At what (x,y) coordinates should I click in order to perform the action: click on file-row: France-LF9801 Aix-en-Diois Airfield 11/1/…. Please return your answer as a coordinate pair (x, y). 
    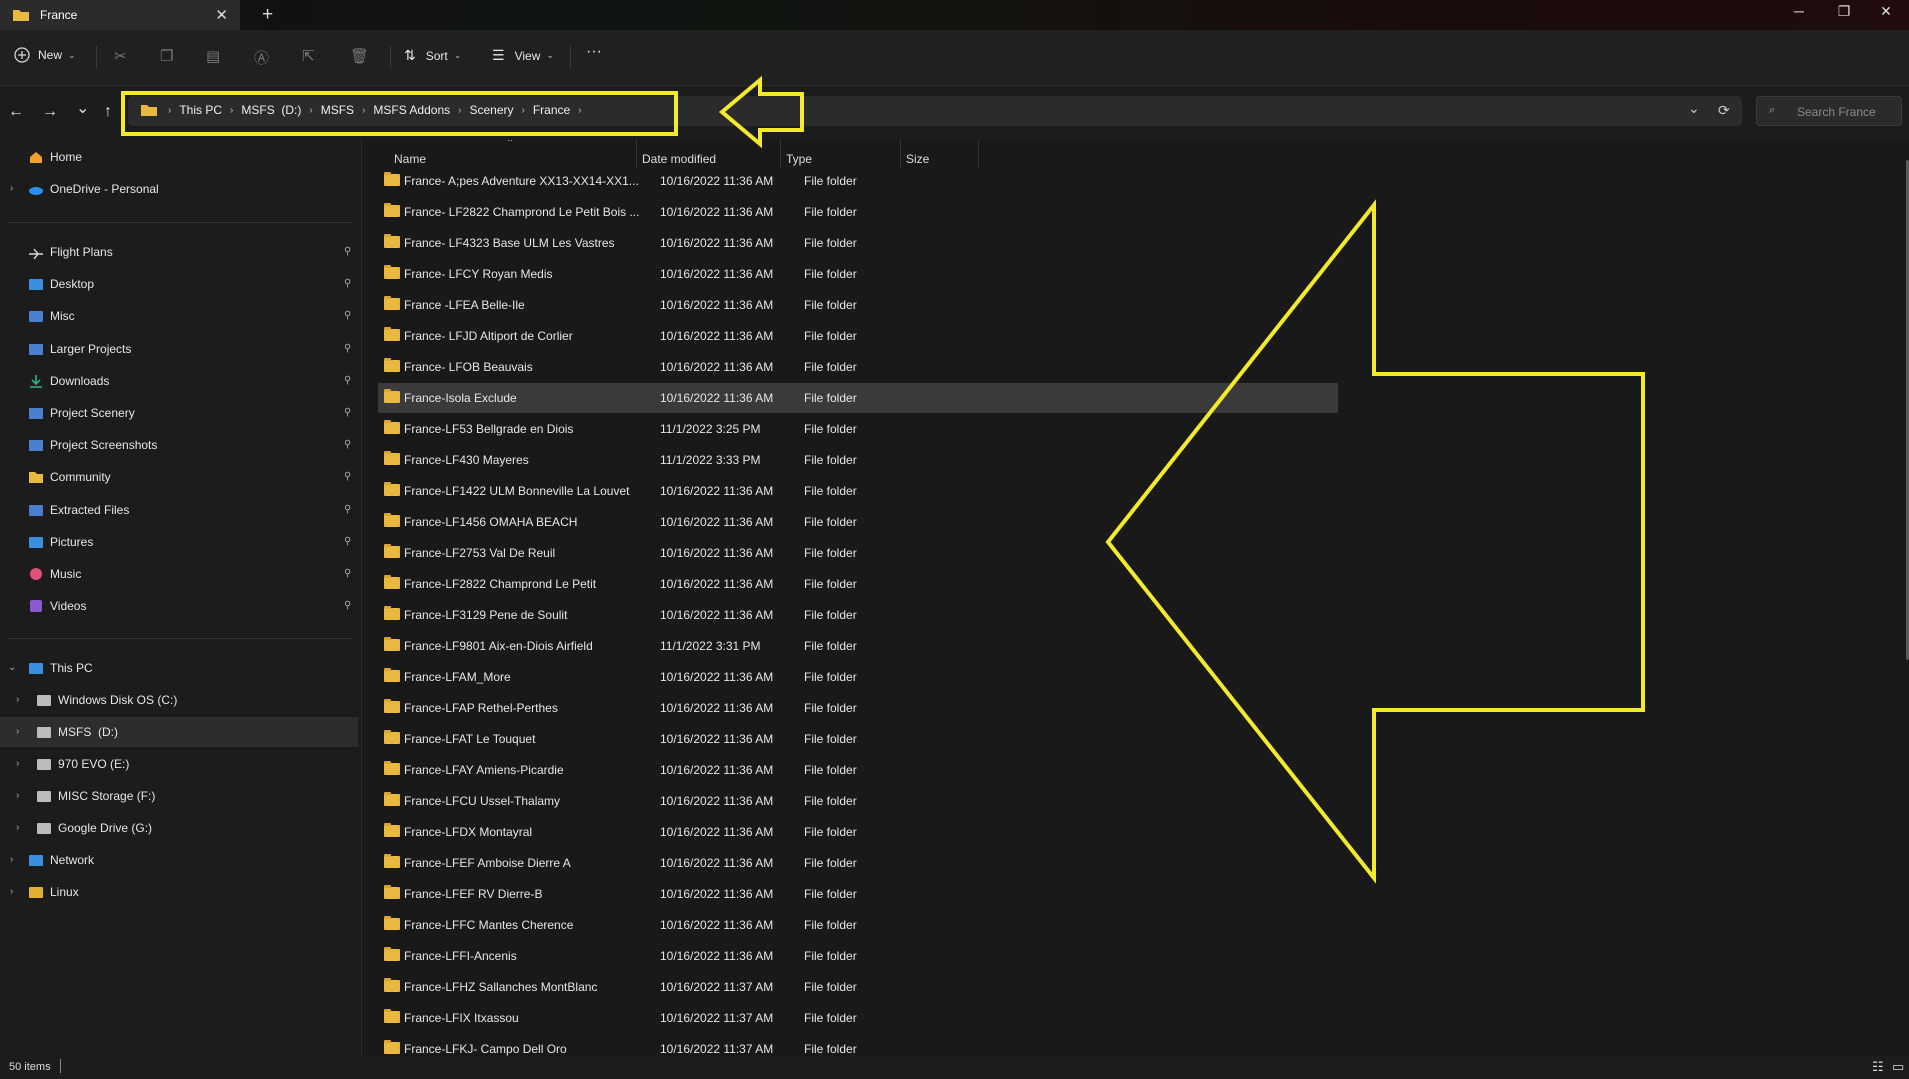
    Looking at the image, I should click on (858, 646).